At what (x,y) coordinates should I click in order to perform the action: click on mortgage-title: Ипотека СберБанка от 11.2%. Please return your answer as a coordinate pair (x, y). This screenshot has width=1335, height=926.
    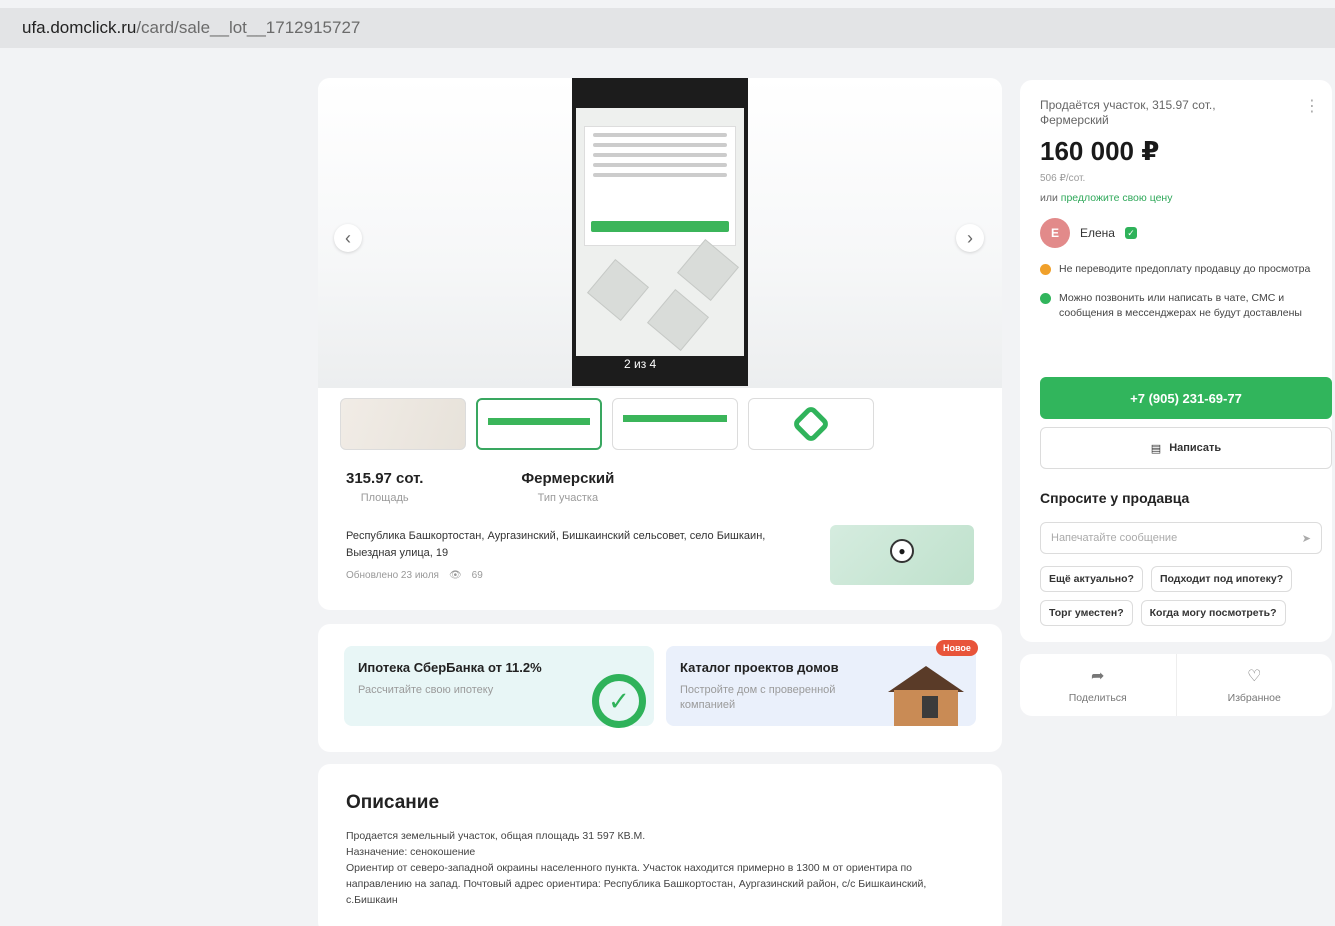
    Looking at the image, I should click on (450, 667).